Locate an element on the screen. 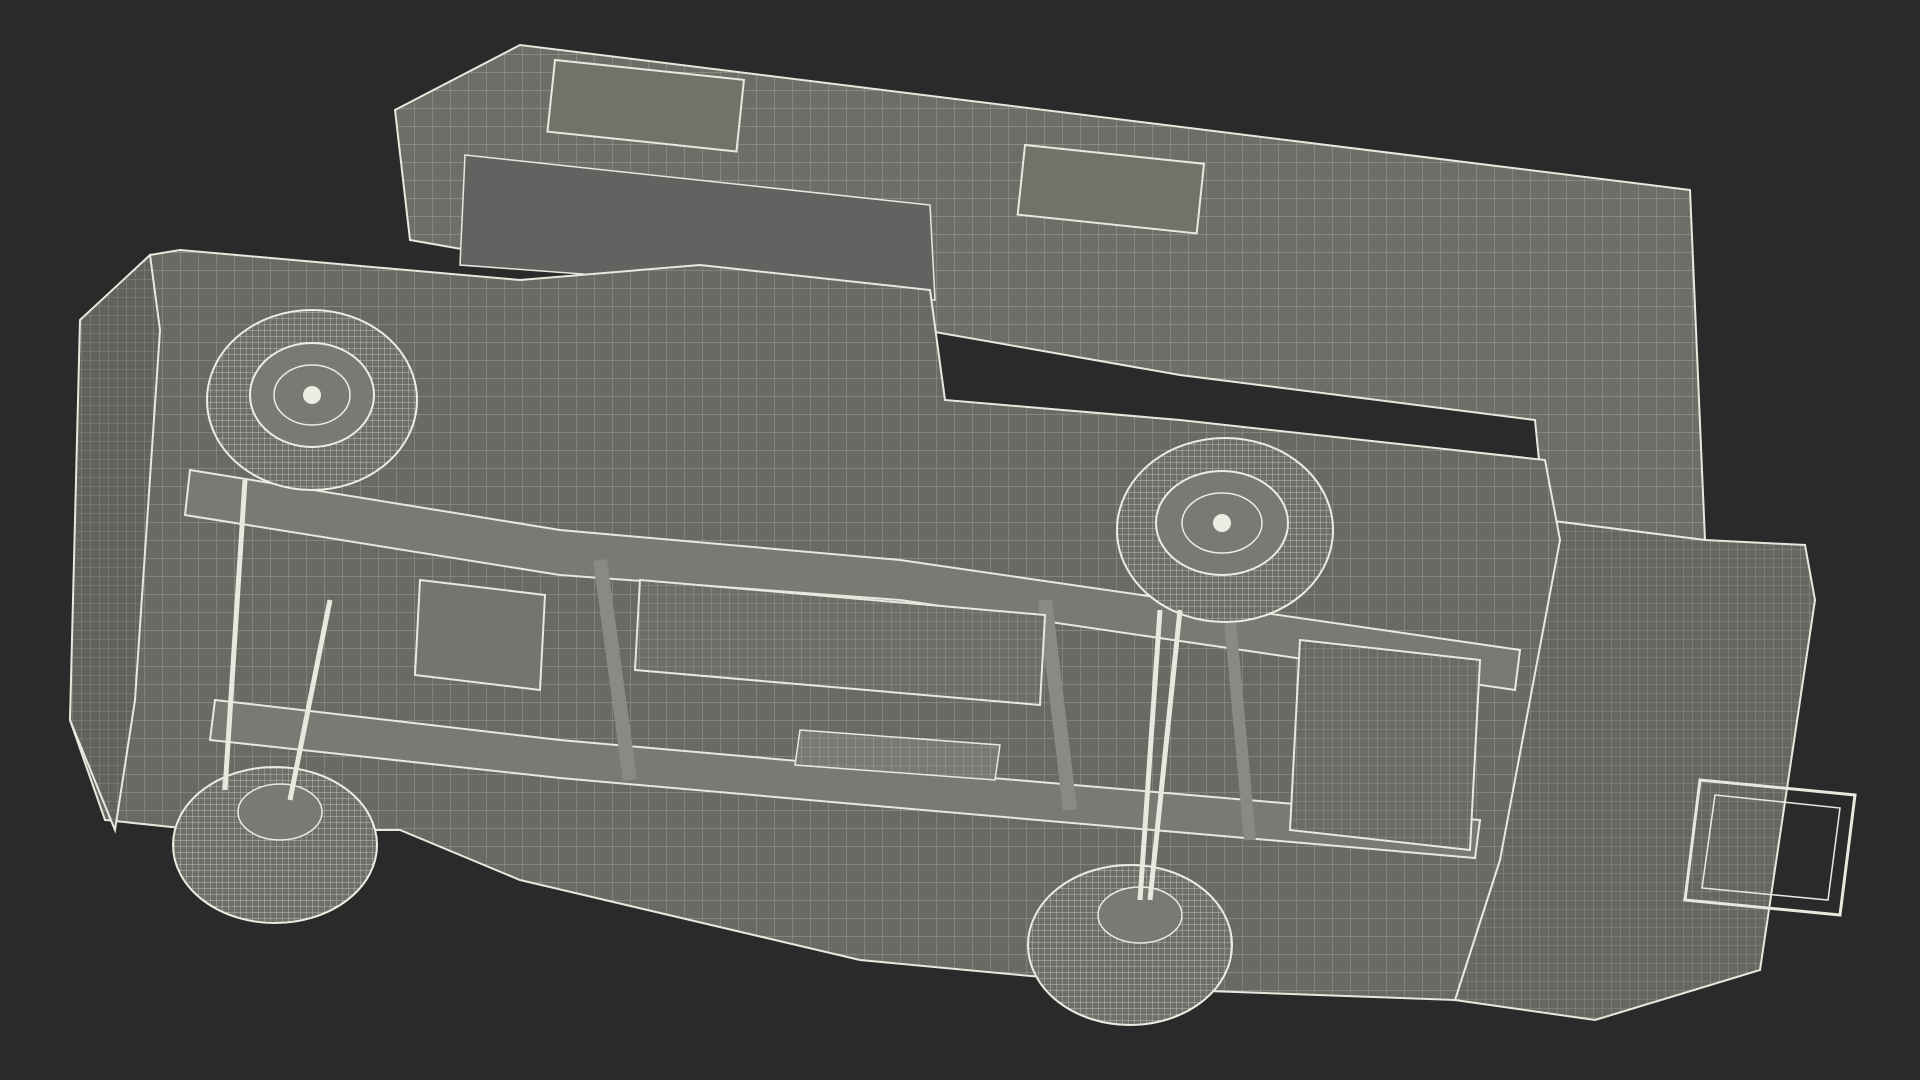  wheel-rear-left is located at coordinates (1225, 530).